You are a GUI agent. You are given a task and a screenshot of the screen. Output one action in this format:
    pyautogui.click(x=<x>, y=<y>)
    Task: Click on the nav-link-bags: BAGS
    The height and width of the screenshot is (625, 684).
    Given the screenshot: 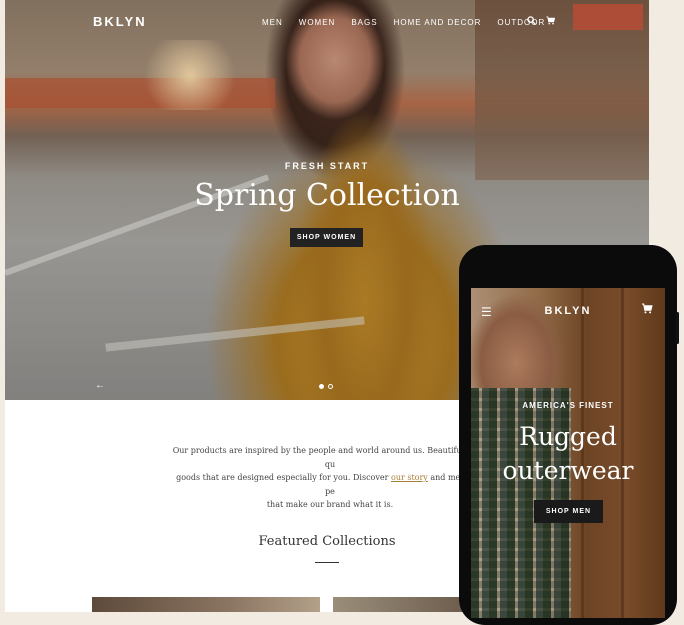 What is the action you would take?
    pyautogui.click(x=364, y=22)
    